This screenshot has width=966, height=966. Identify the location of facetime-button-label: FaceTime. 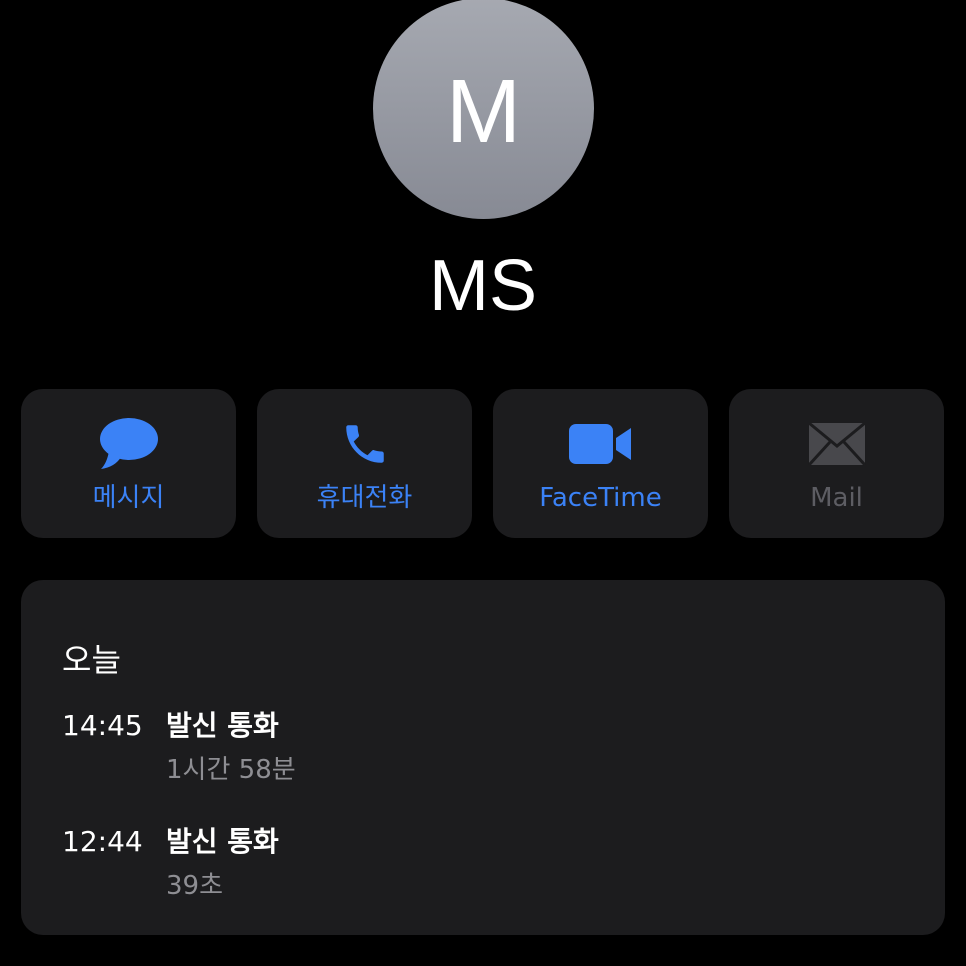
(600, 498).